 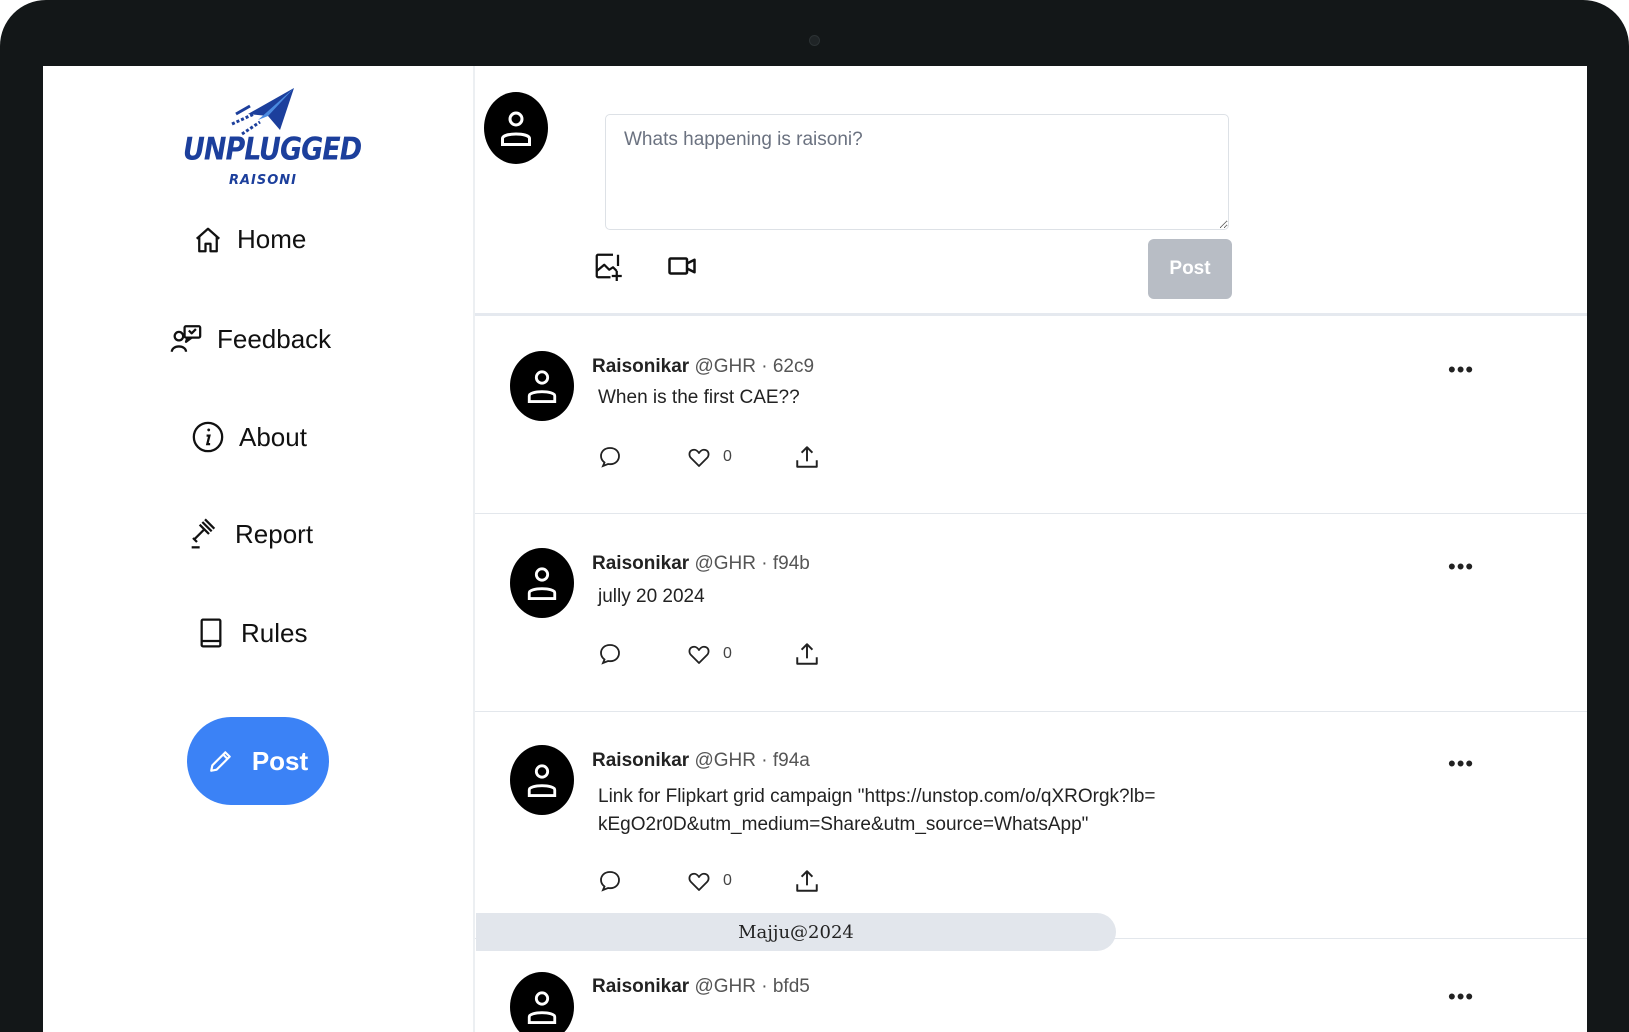 I want to click on book-icon, so click(x=211, y=633).